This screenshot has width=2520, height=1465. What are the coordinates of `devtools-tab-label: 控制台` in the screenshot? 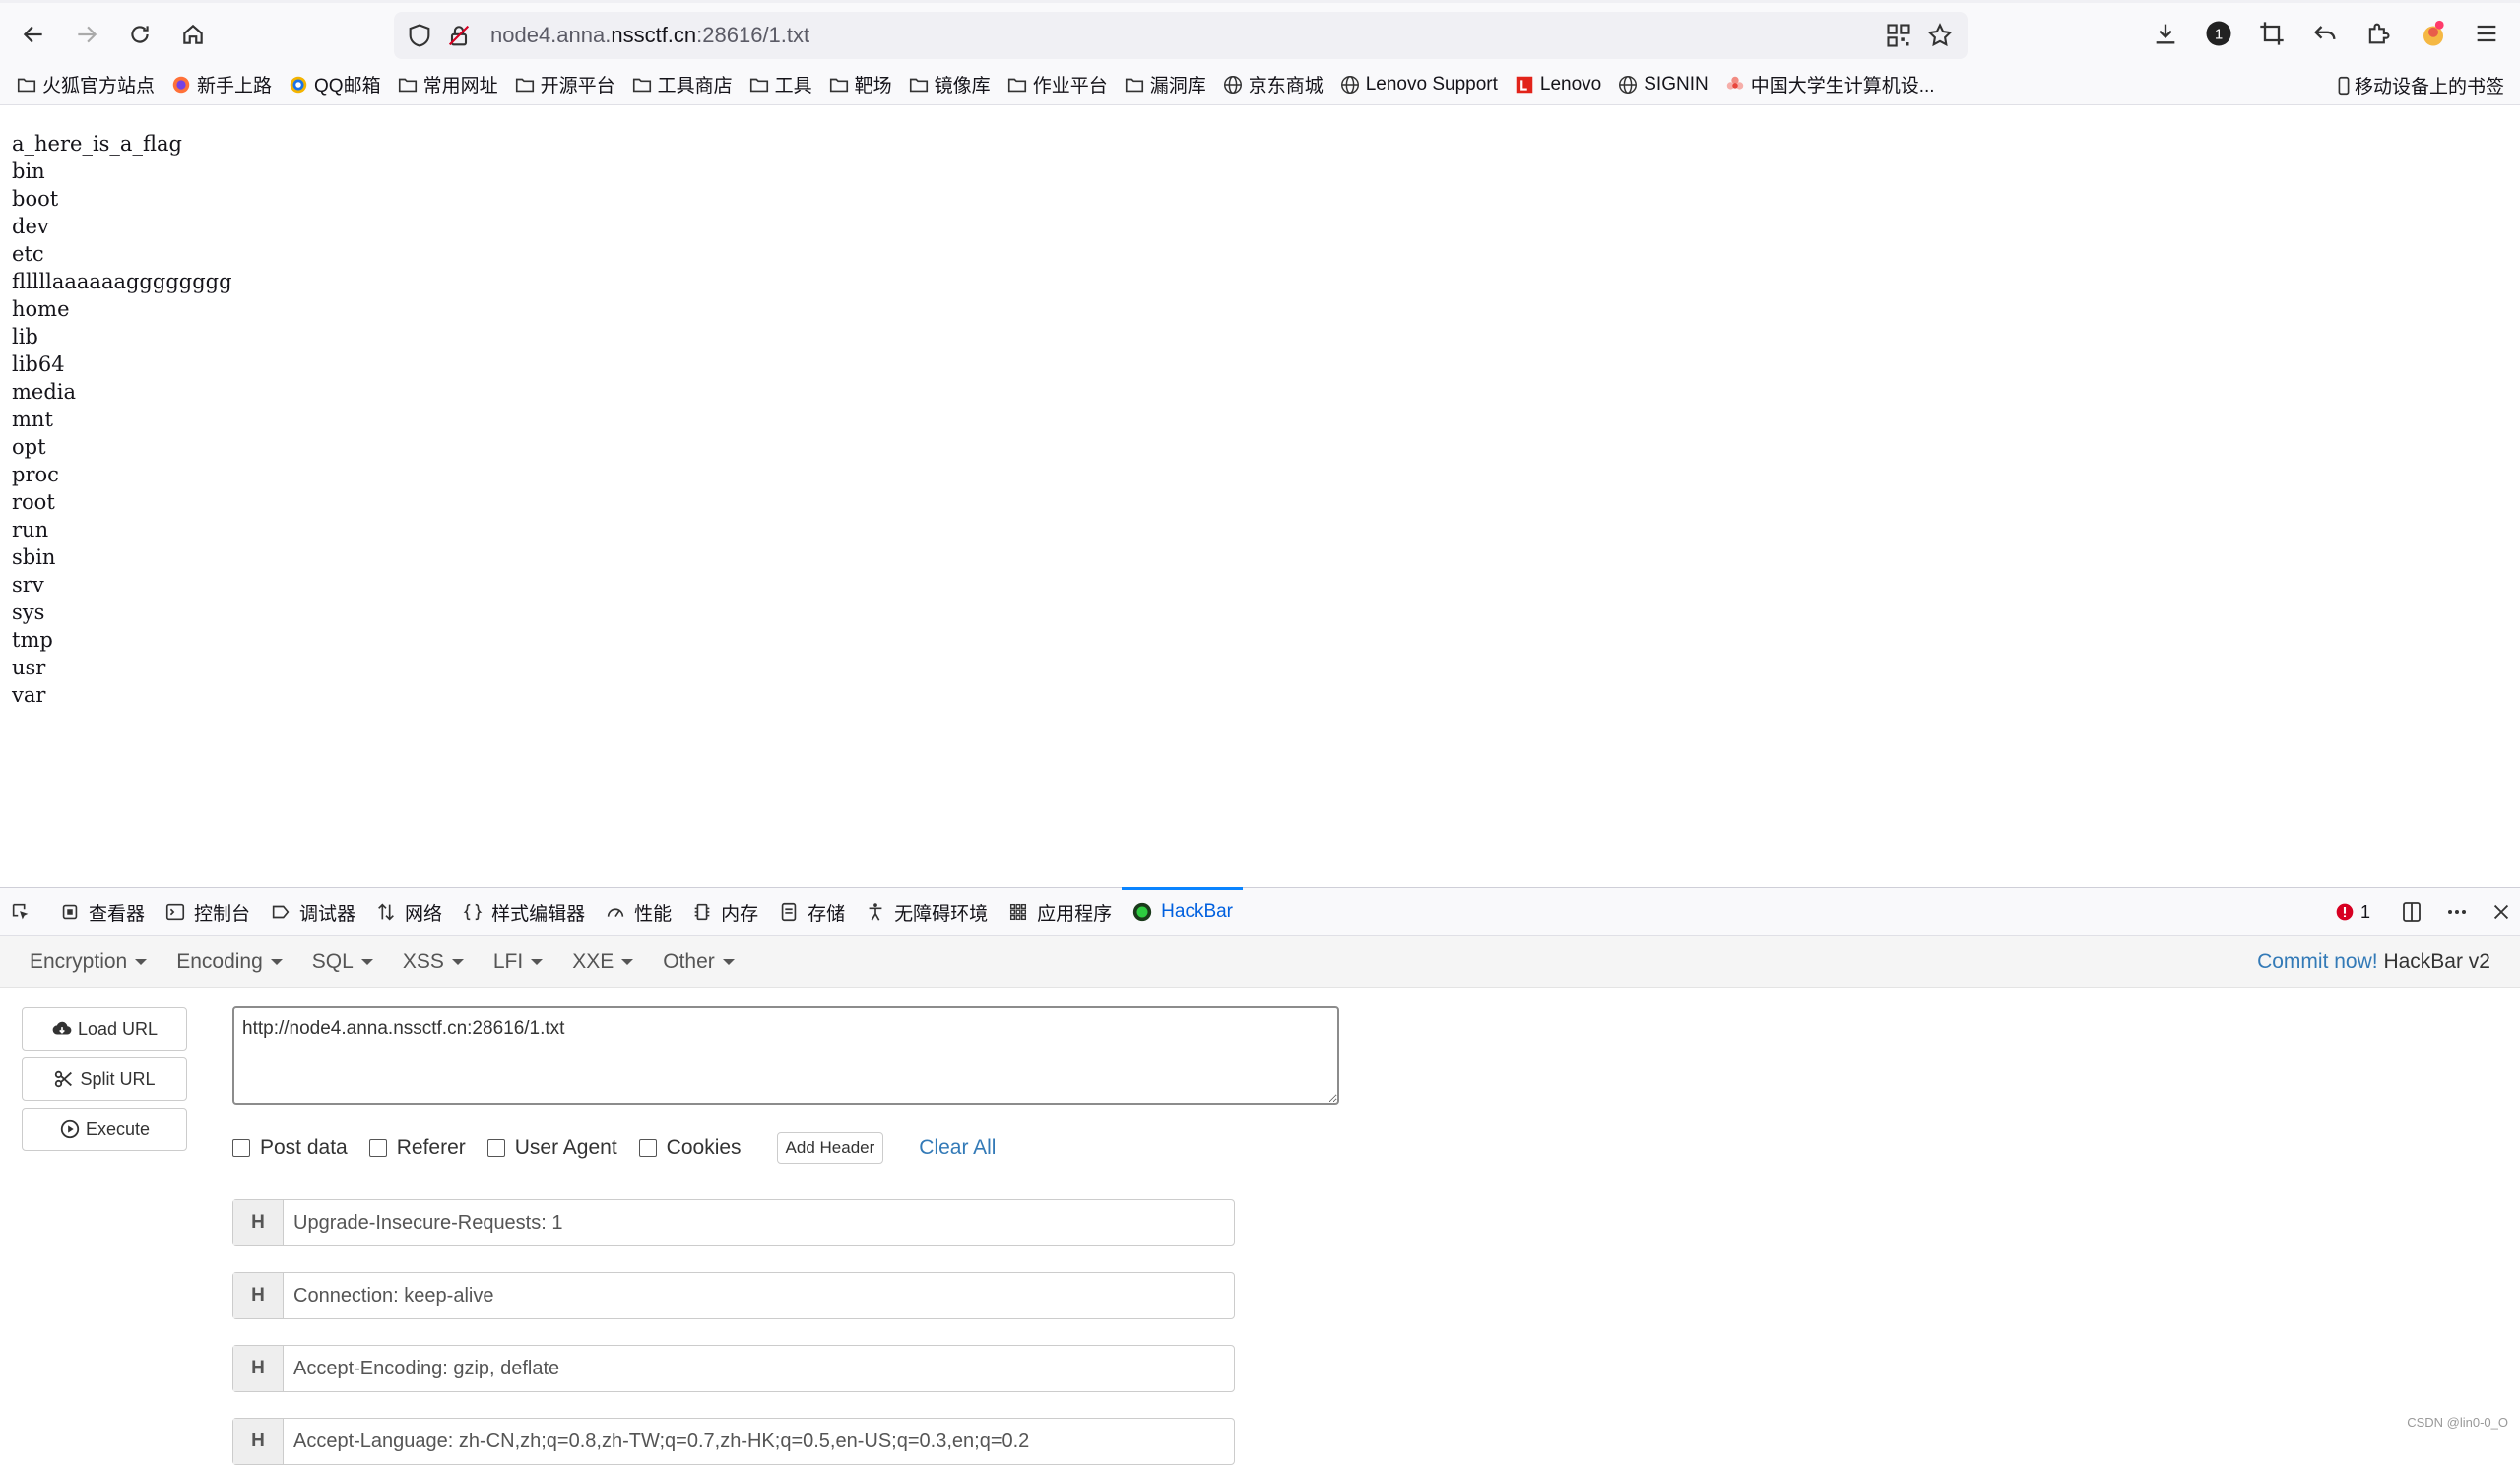 It's located at (222, 913).